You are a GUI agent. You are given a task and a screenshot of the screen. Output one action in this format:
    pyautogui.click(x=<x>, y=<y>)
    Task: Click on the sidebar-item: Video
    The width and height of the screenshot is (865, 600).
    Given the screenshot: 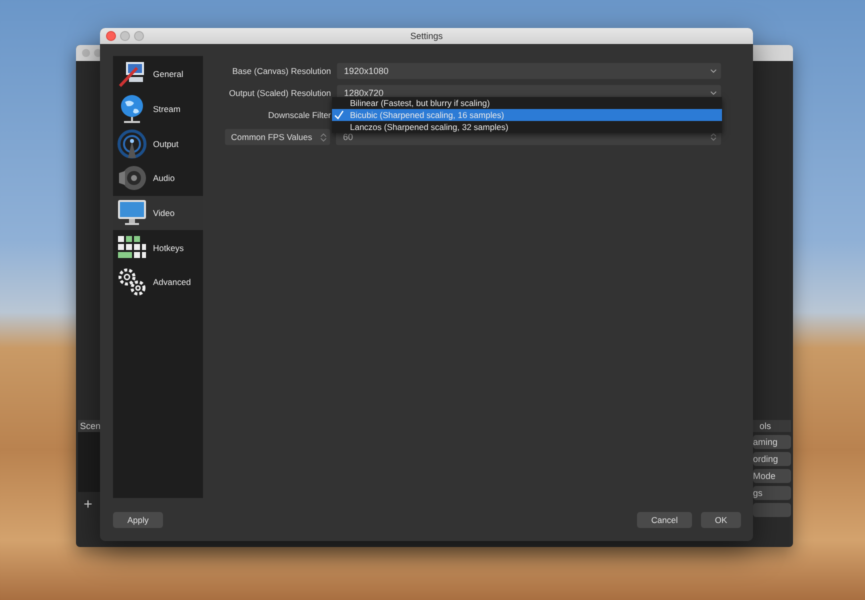 What is the action you would take?
    pyautogui.click(x=158, y=213)
    